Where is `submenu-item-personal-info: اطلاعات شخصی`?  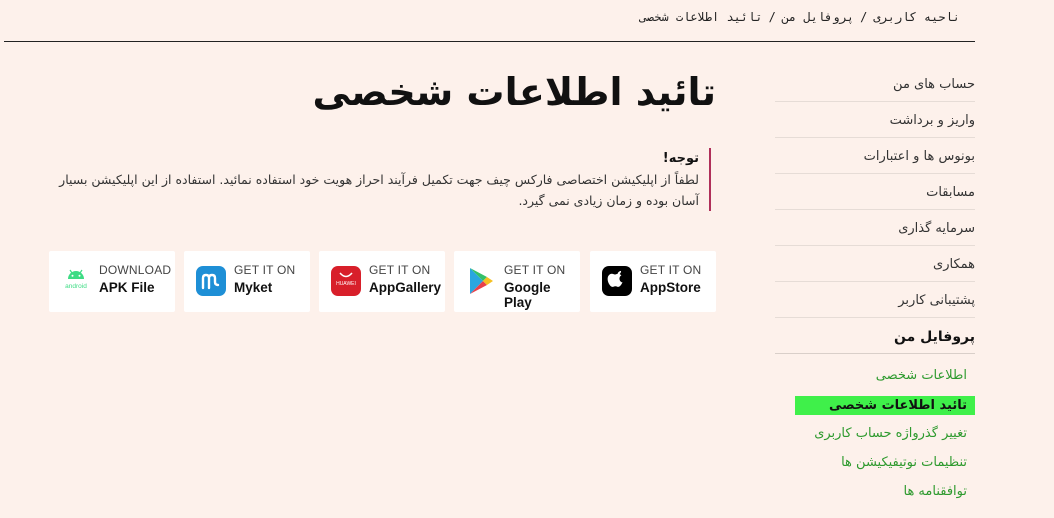 submenu-item-personal-info: اطلاعات شخصی is located at coordinates (885, 378).